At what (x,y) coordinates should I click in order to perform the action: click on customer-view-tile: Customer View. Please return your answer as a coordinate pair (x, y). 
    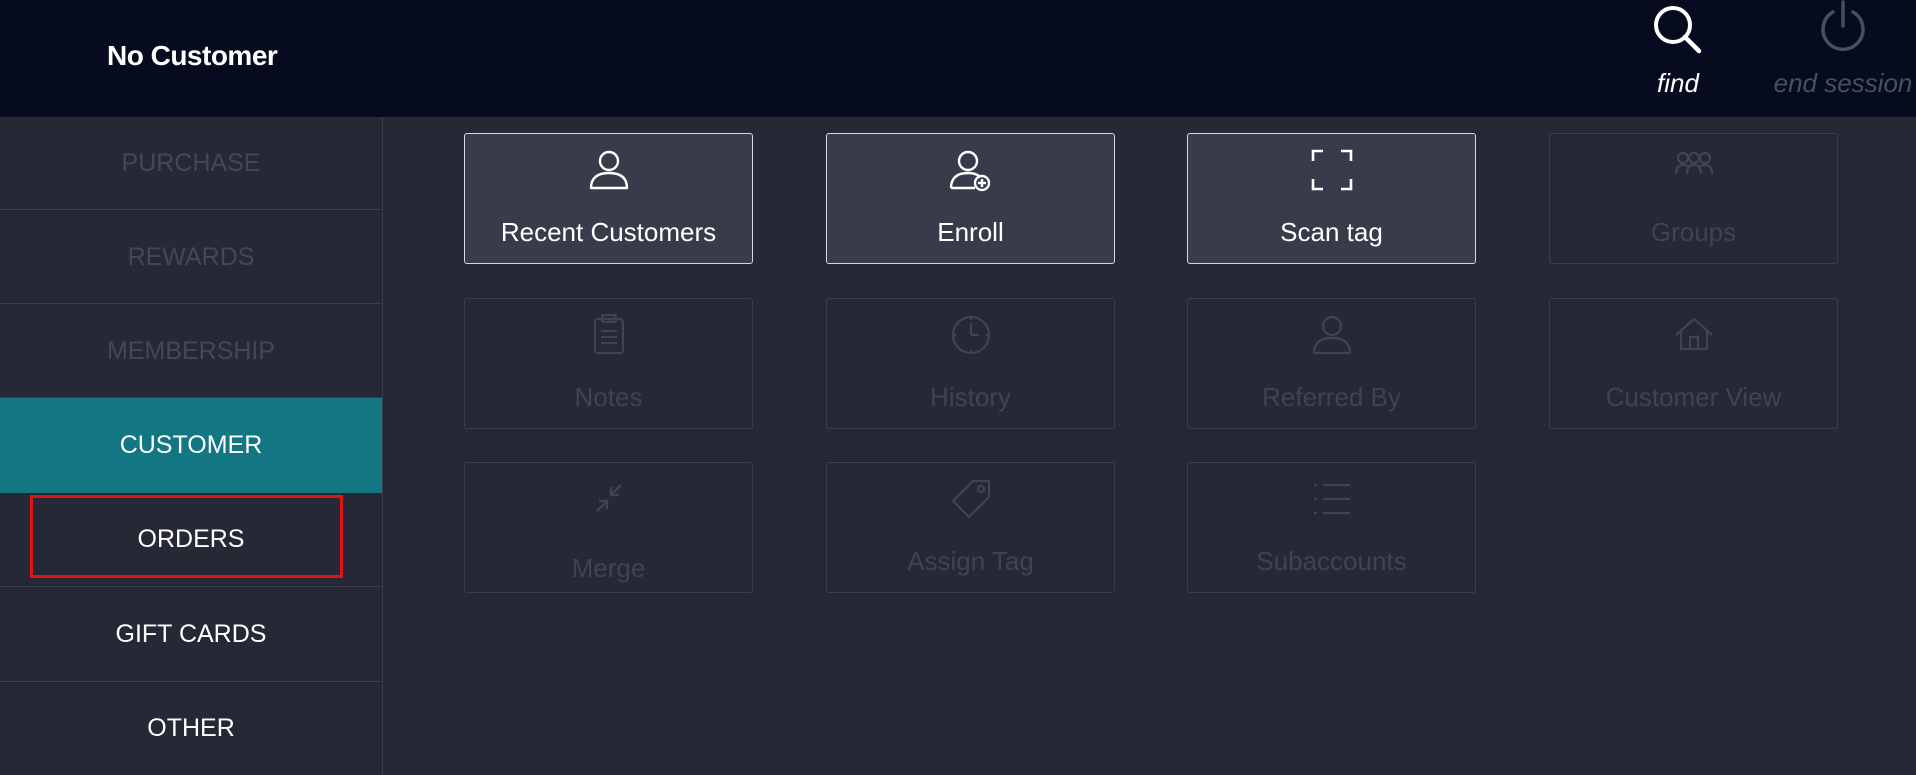
    Looking at the image, I should click on (1693, 363).